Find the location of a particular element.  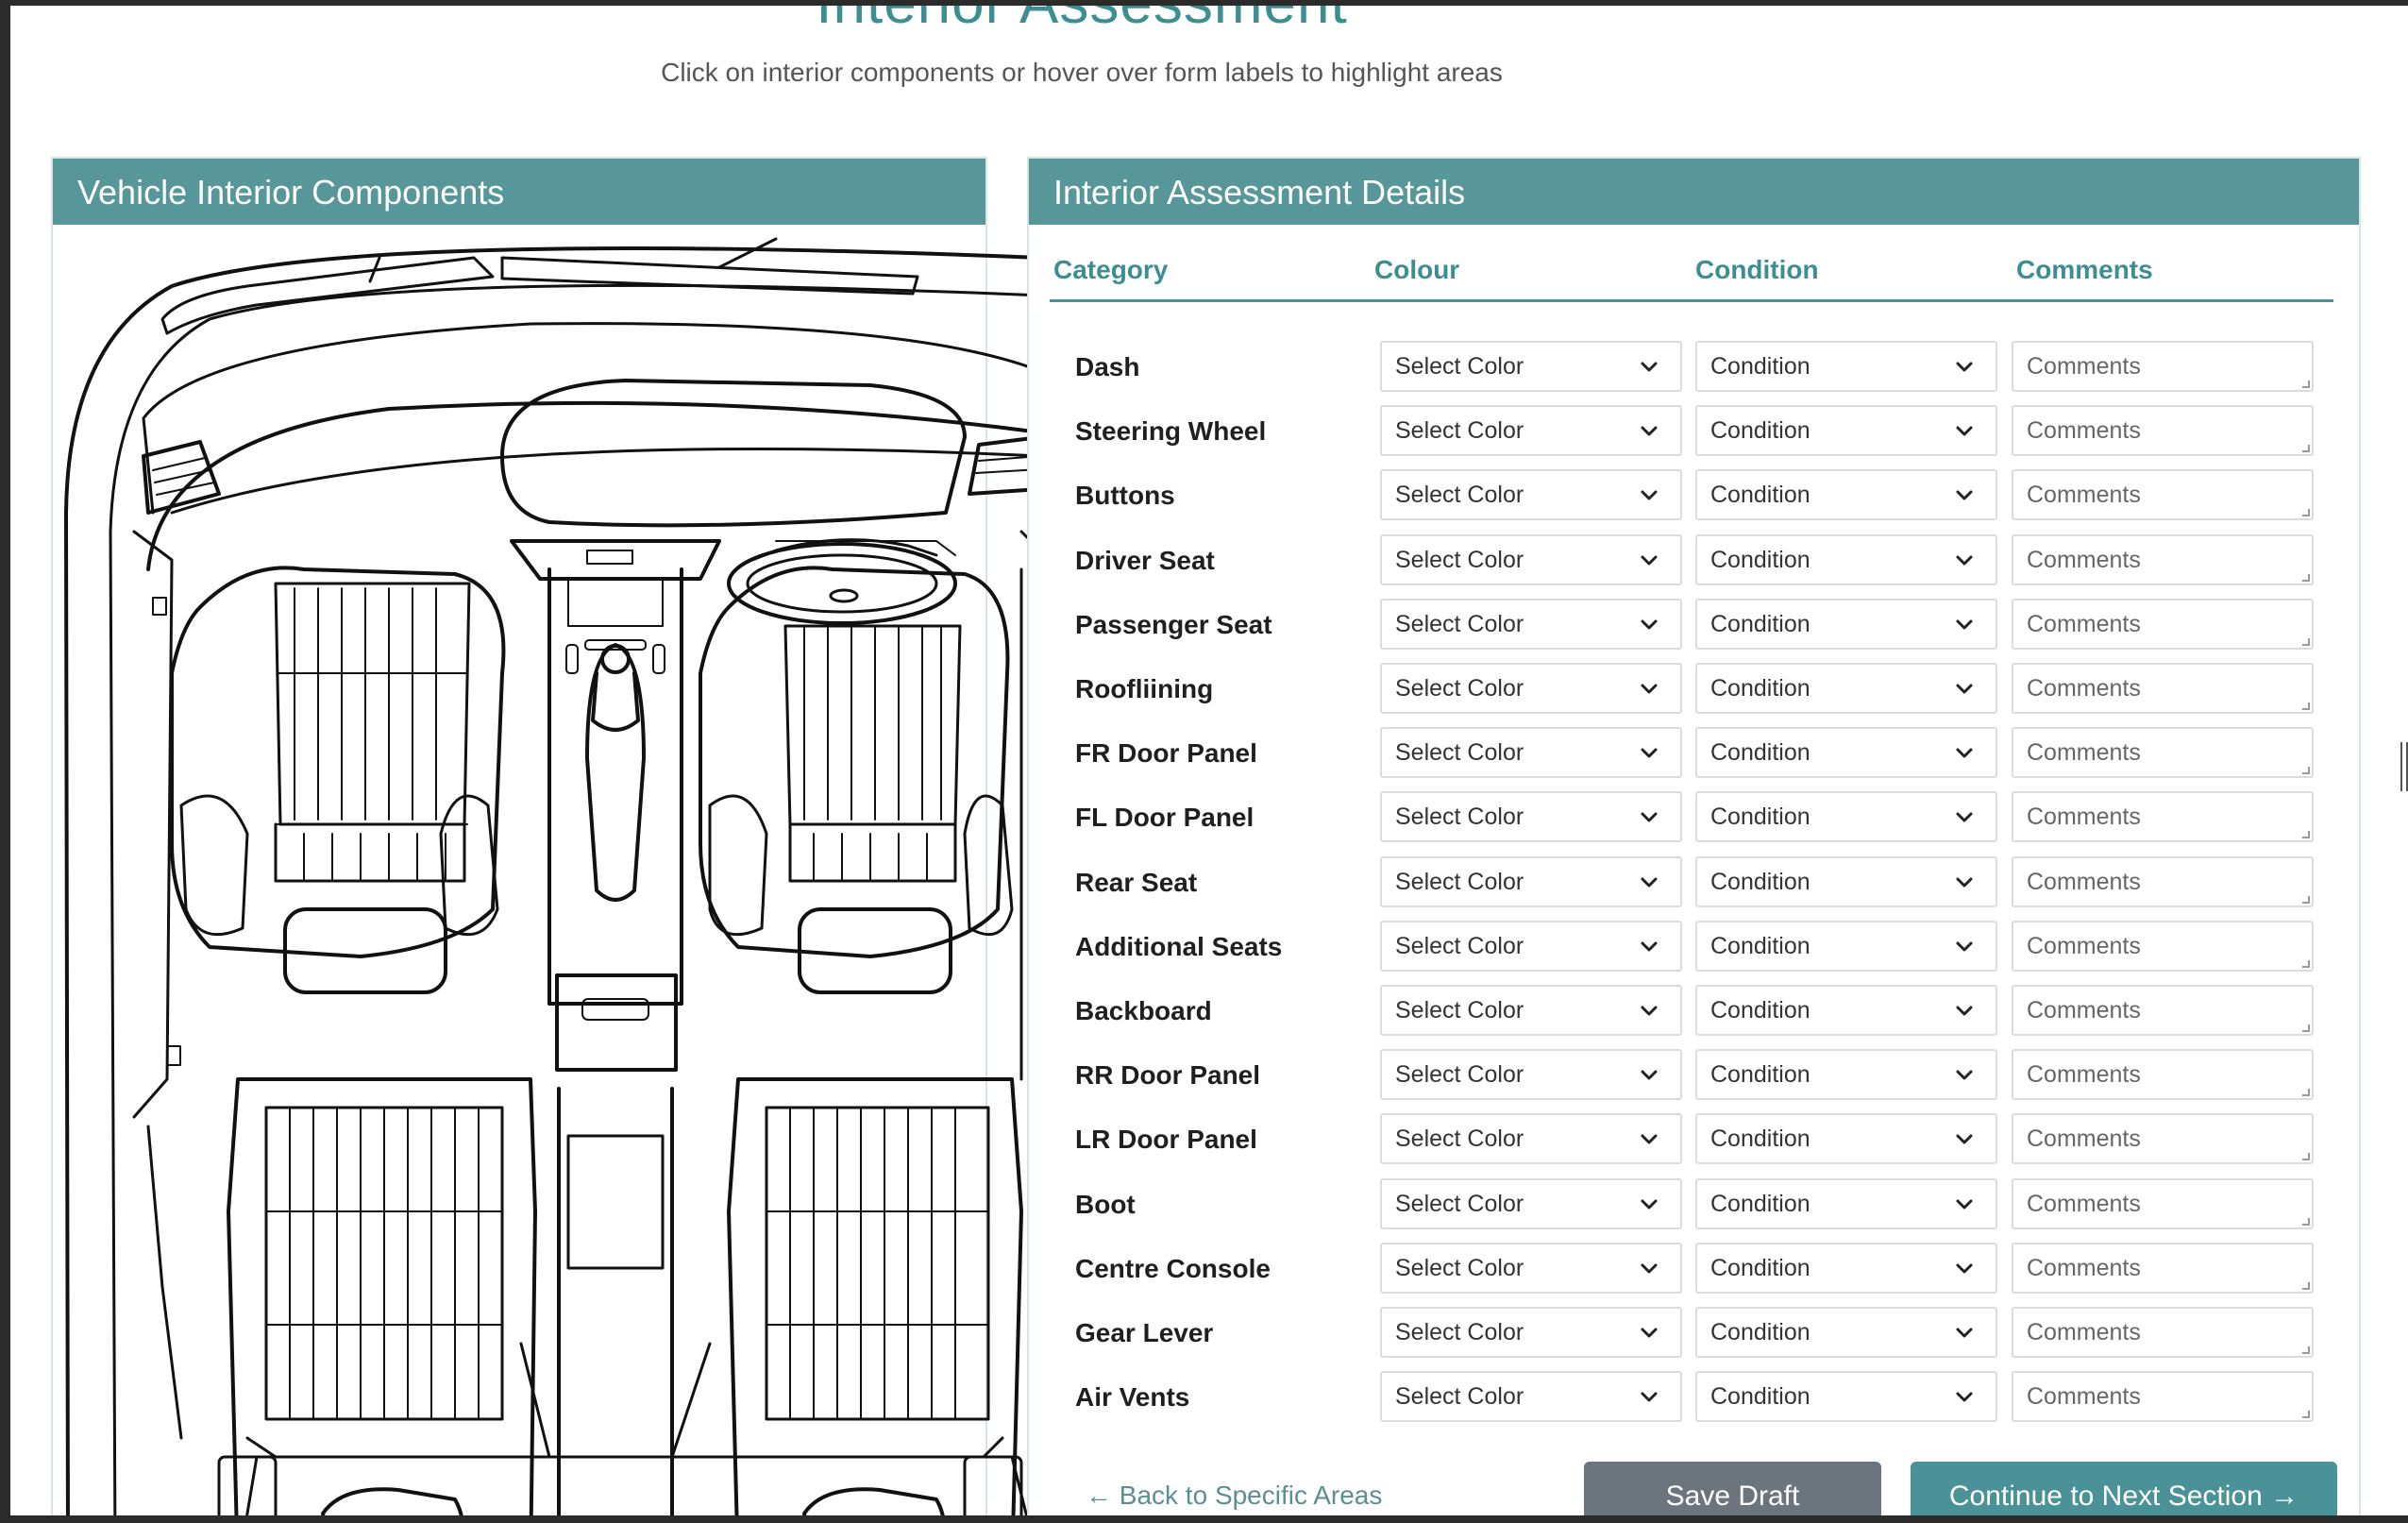

air-vents is located at coordinates (591, 475).